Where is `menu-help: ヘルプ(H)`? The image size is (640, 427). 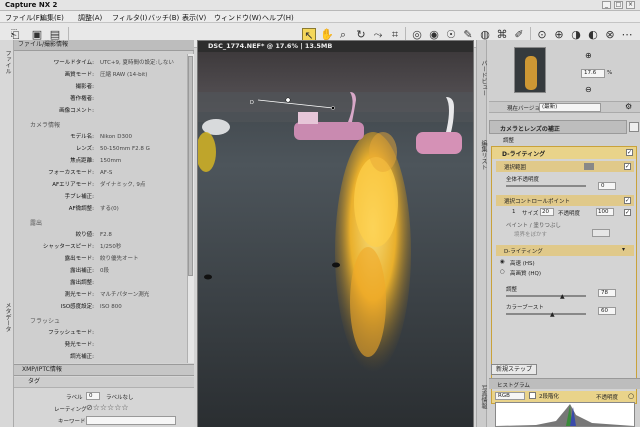 menu-help: ヘルプ(H) is located at coordinates (278, 18).